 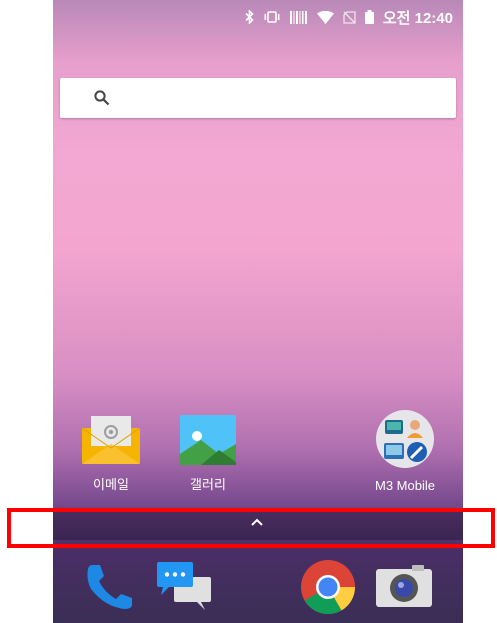 What do you see at coordinates (208, 484) in the screenshot?
I see `app-label-gallery: 갤러리` at bounding box center [208, 484].